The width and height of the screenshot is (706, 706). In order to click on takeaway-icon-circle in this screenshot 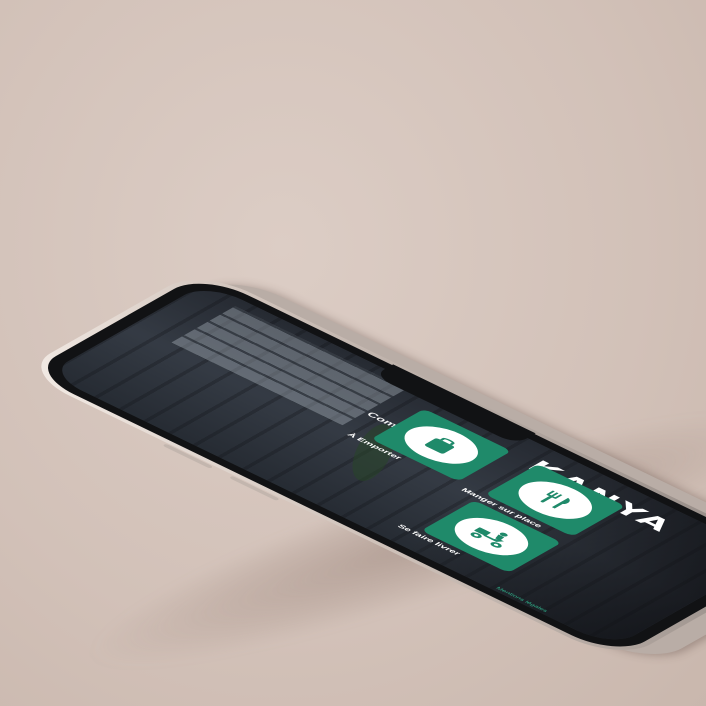, I will do `click(441, 445)`.